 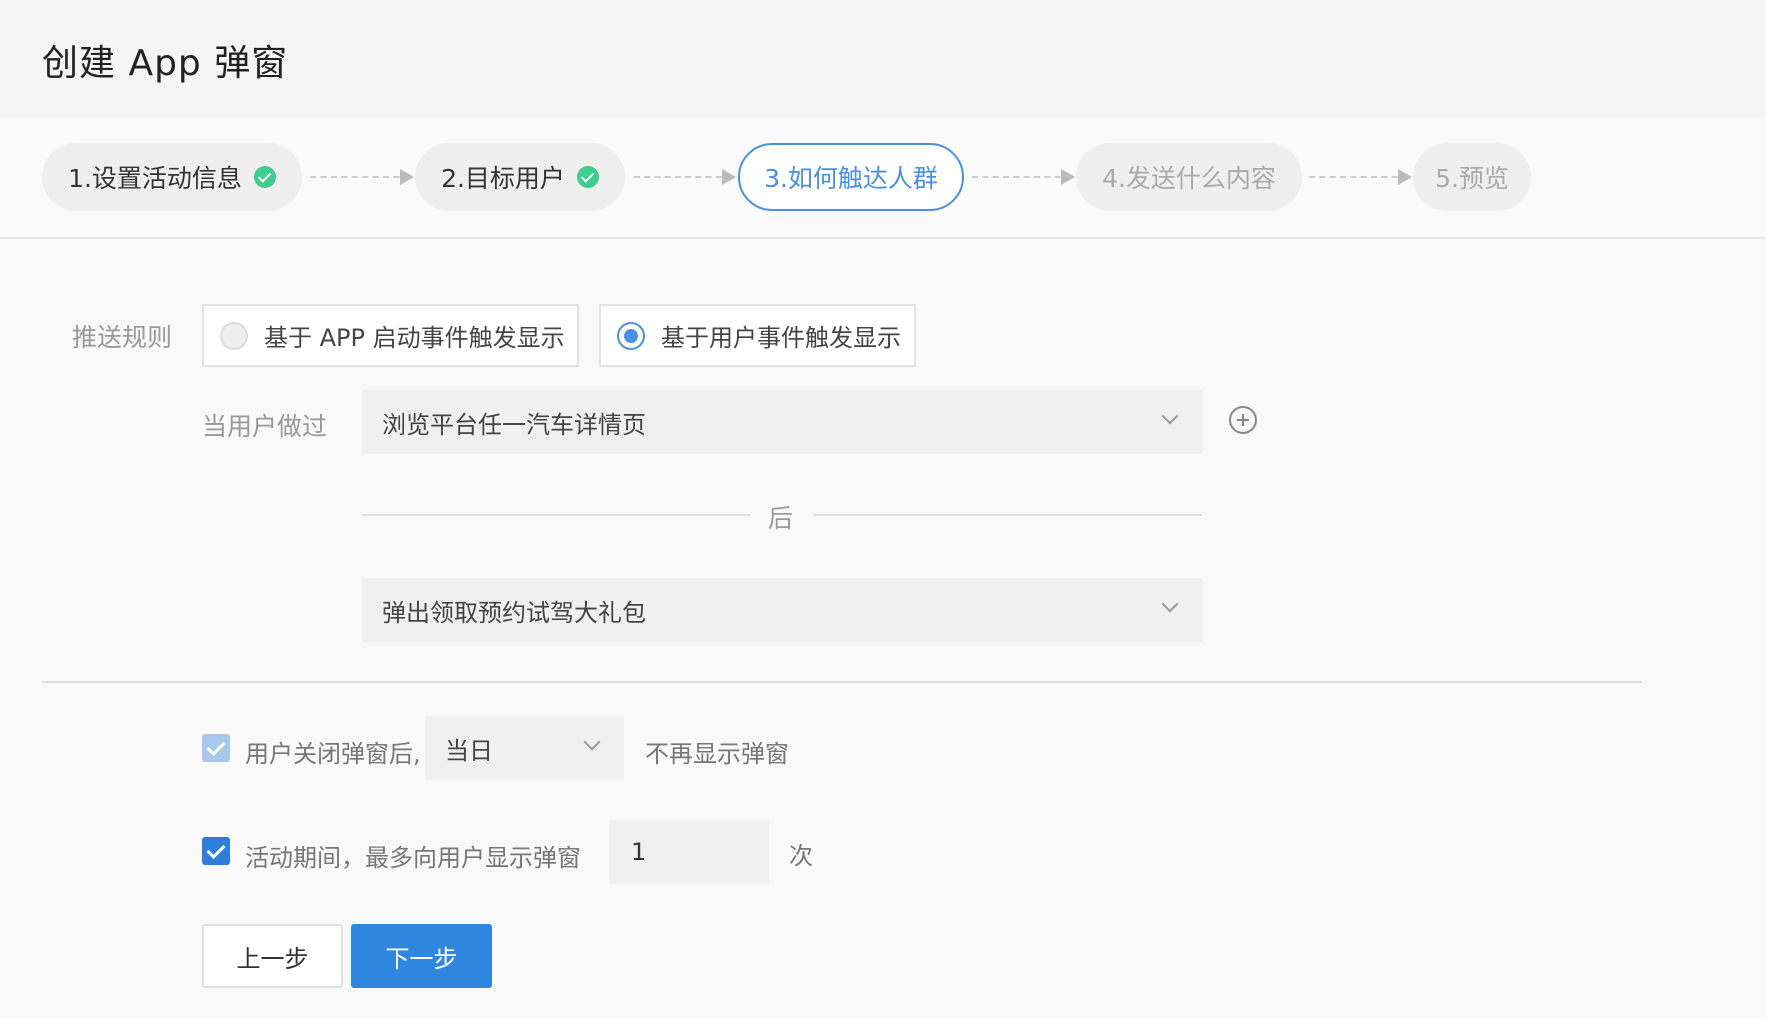 I want to click on period-select-value: 当日, so click(x=469, y=750).